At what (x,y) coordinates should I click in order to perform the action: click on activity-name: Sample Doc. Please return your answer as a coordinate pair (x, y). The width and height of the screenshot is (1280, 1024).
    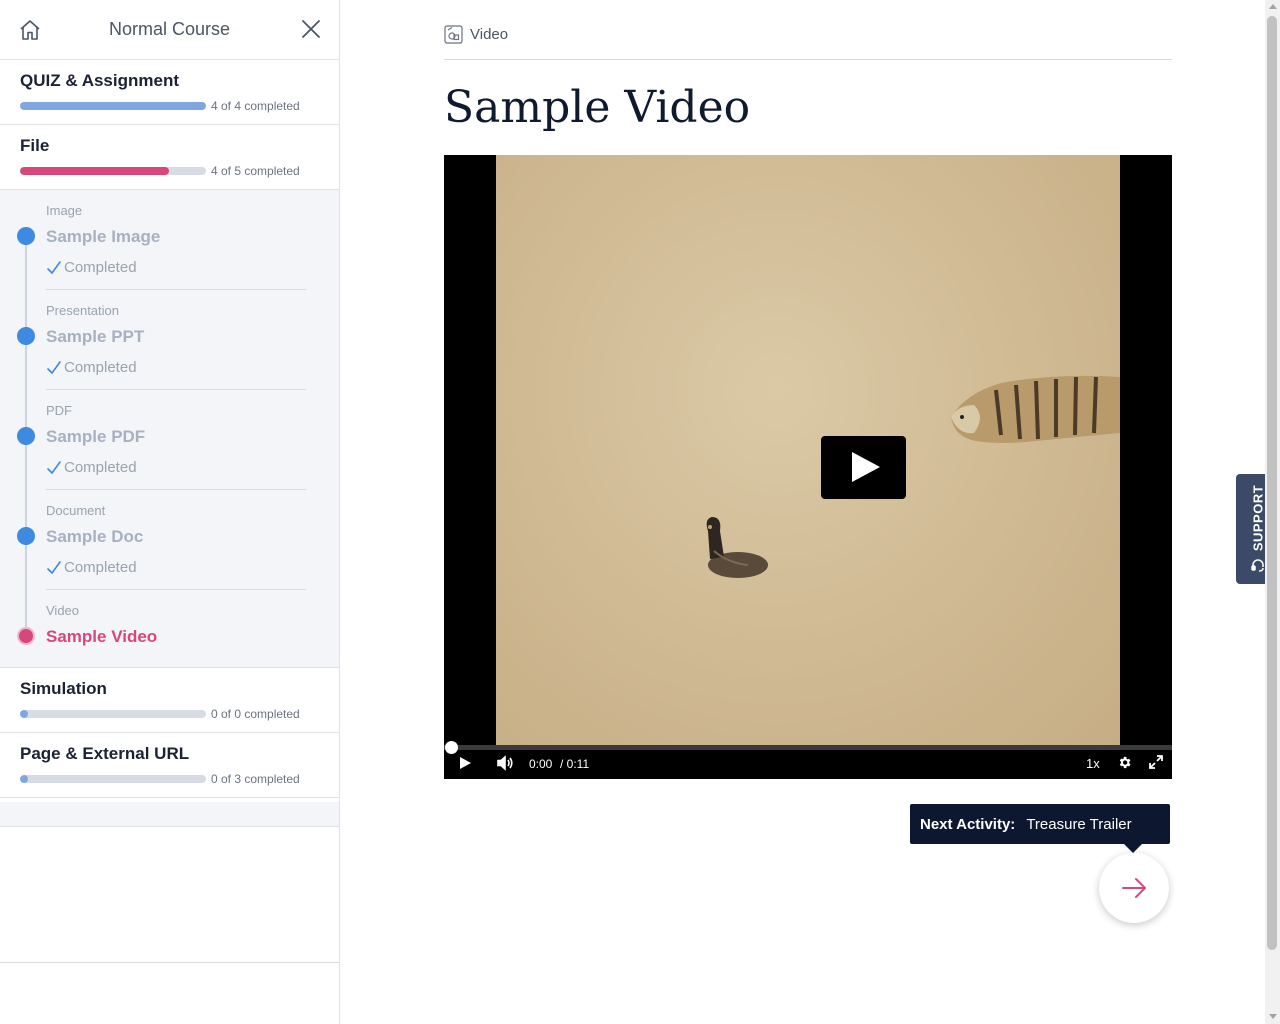
    Looking at the image, I should click on (95, 536).